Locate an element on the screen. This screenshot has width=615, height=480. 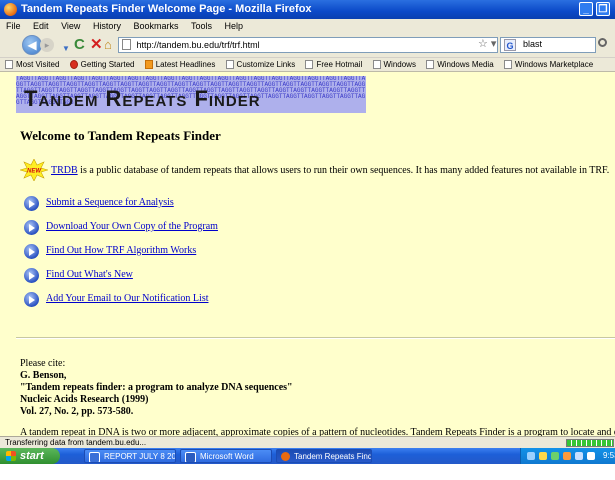
windows-logo-icon is located at coordinates (11, 456).